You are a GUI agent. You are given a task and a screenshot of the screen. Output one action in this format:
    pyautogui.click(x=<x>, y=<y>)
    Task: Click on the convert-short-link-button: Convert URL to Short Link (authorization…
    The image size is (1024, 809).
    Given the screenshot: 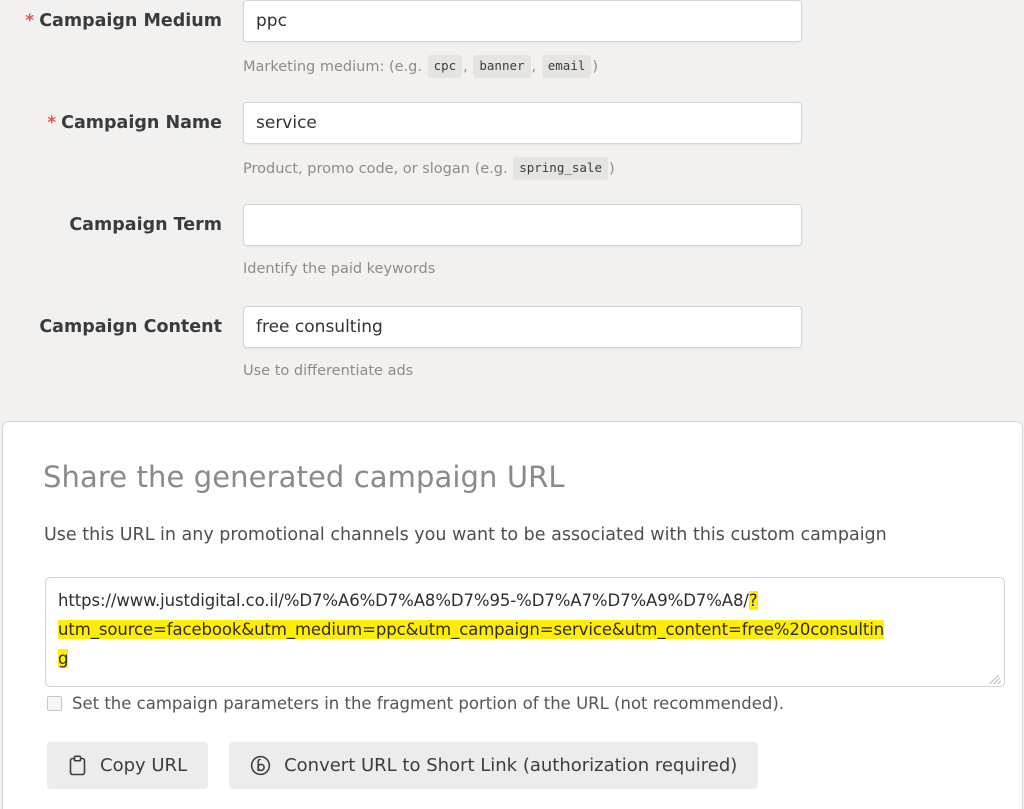 What is the action you would take?
    pyautogui.click(x=494, y=765)
    